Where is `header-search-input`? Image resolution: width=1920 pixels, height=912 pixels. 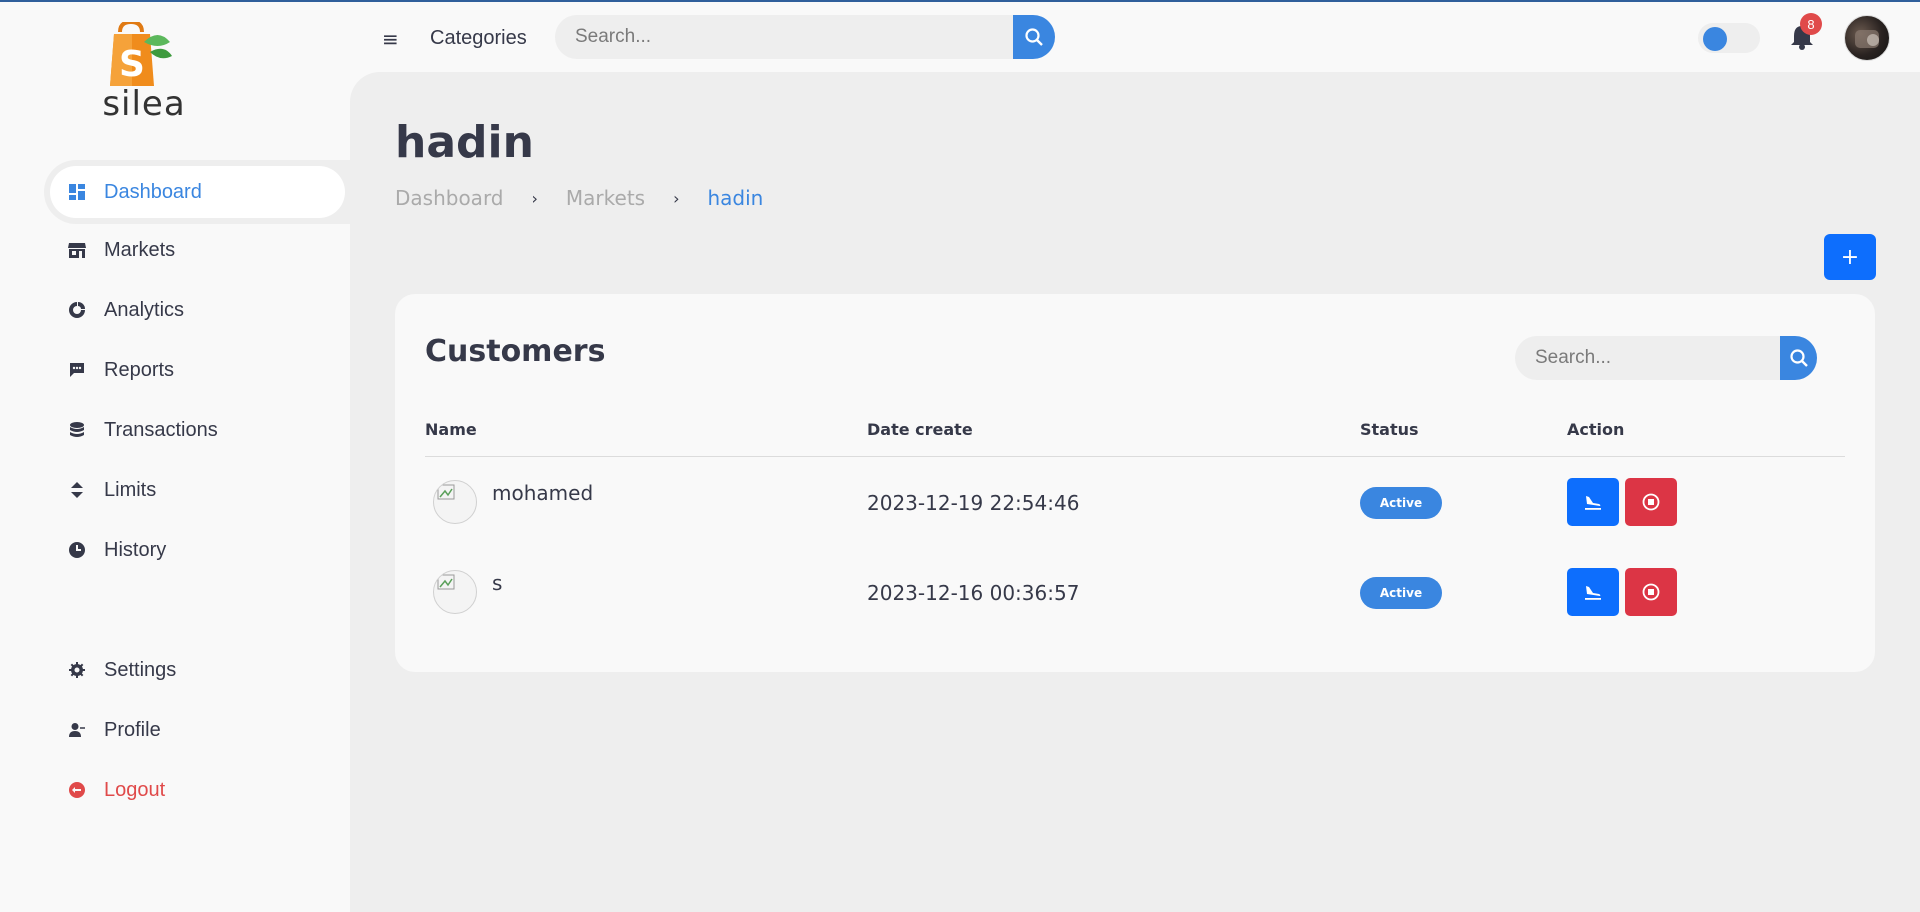
header-search-input is located at coordinates (784, 37).